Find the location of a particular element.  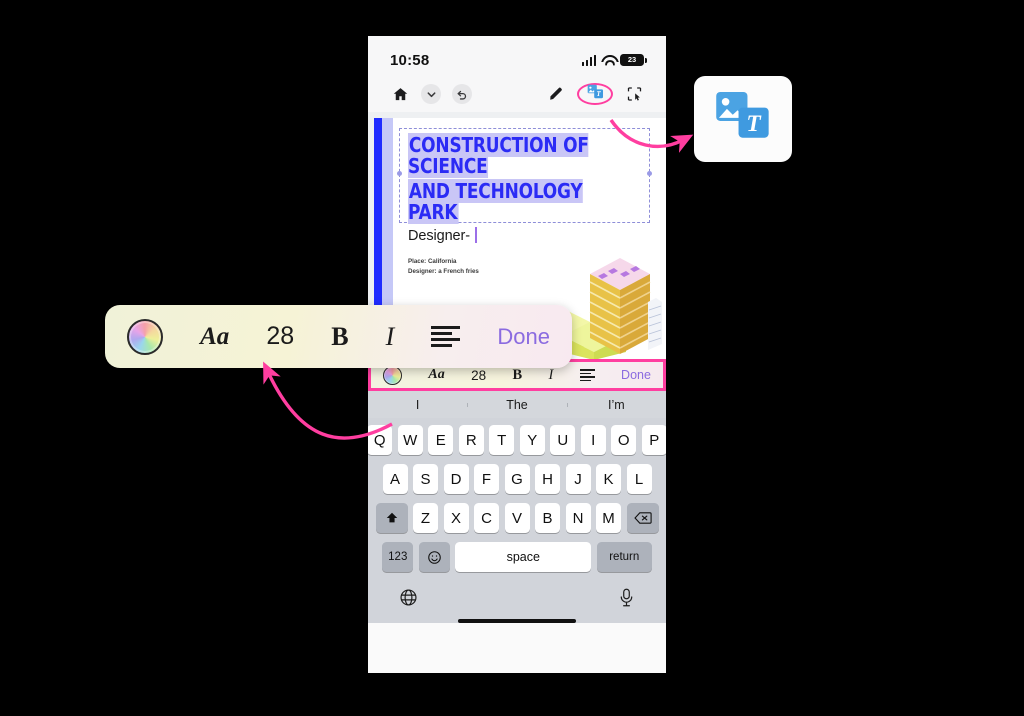

bold-button-zoomed: B is located at coordinates (339, 337).